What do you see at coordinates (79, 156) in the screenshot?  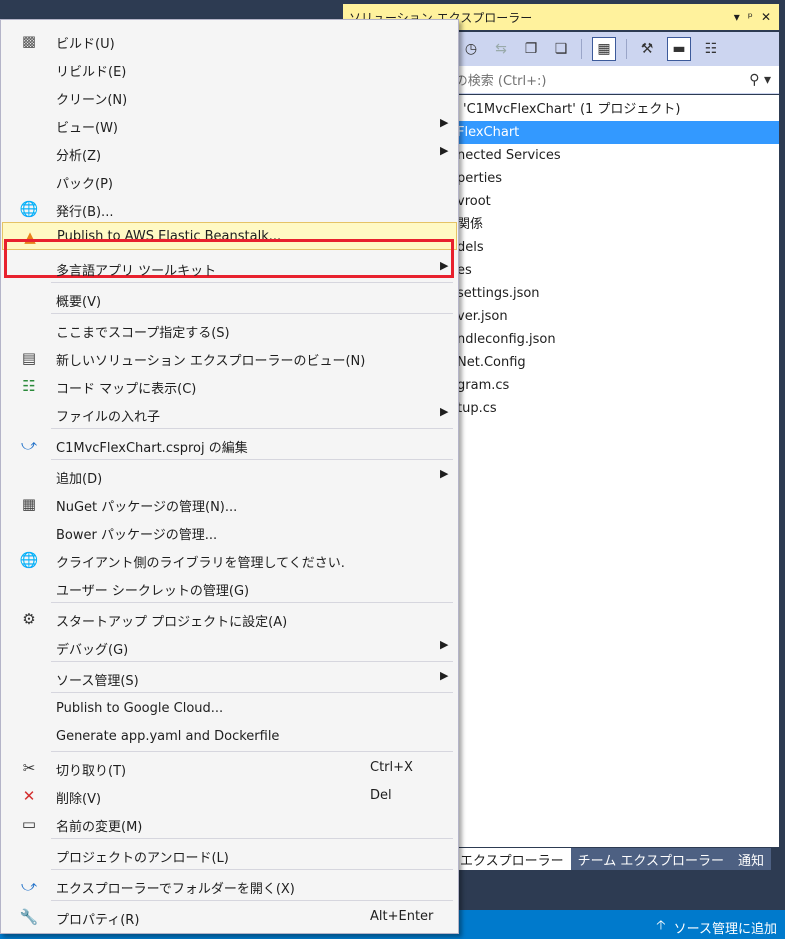 I see `menu-item-label: 分析(Z)` at bounding box center [79, 156].